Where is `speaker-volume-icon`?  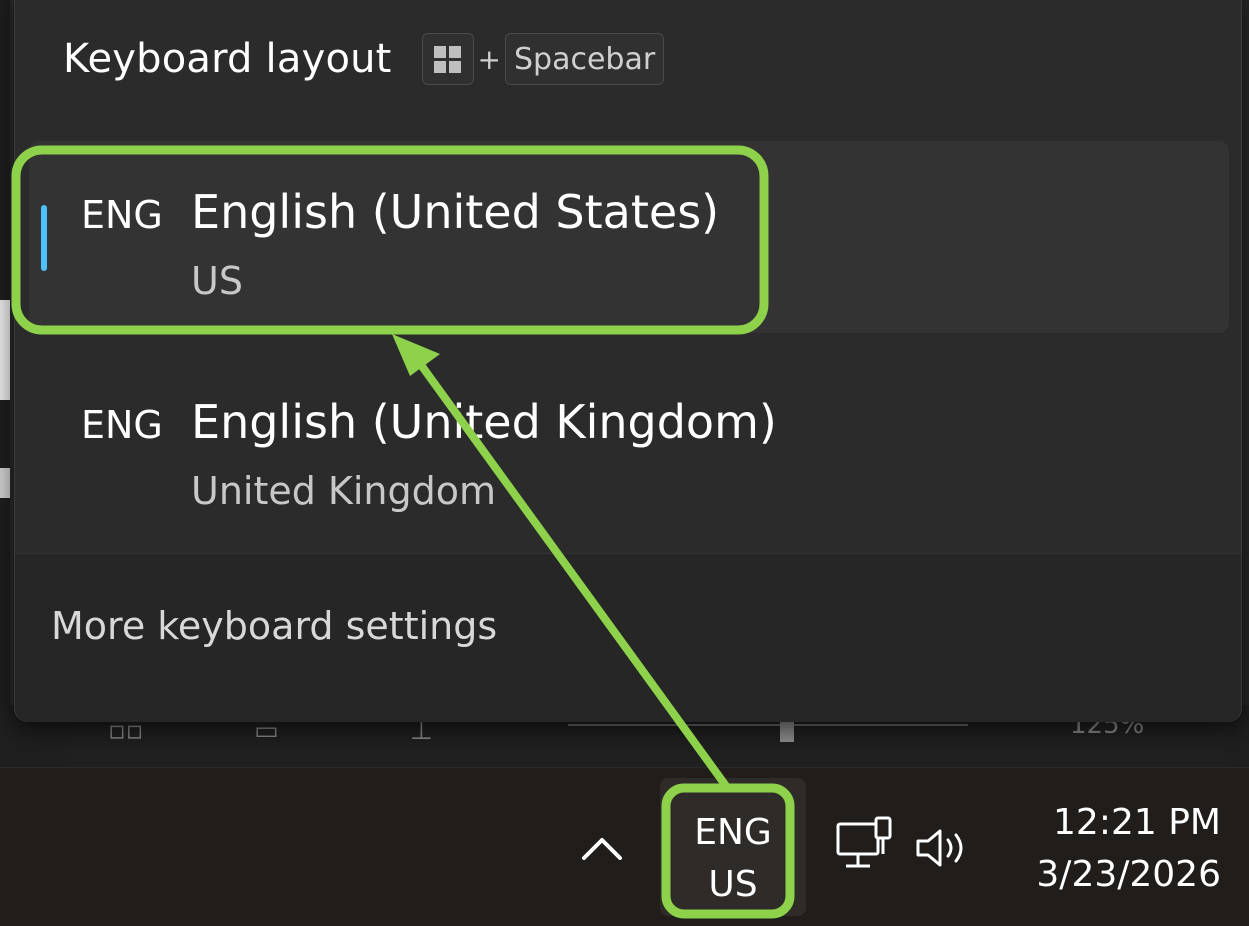 speaker-volume-icon is located at coordinates (944, 848).